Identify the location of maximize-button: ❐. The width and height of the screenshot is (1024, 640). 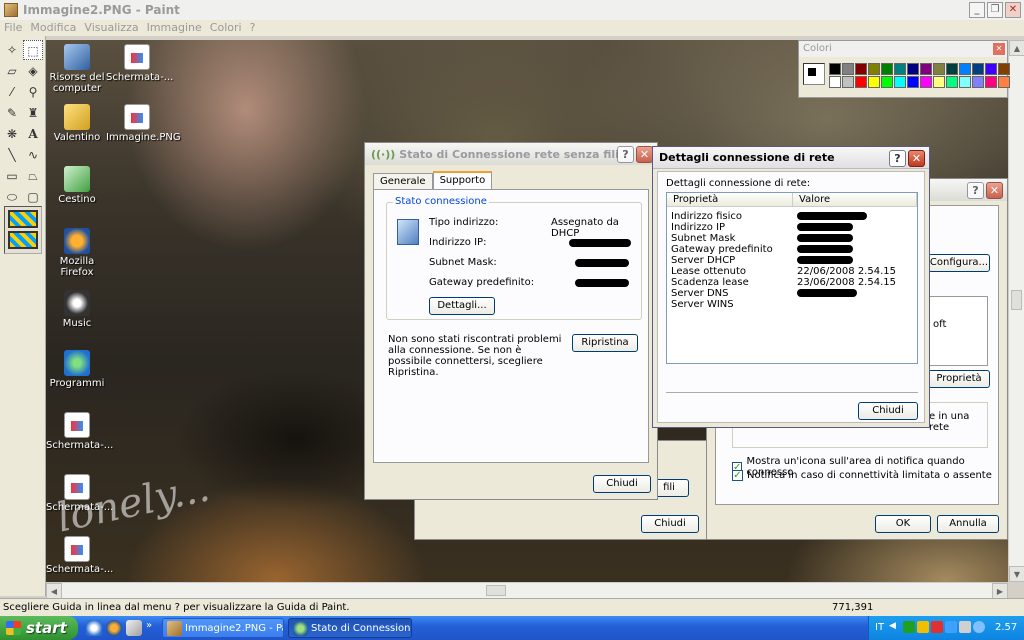
(995, 10).